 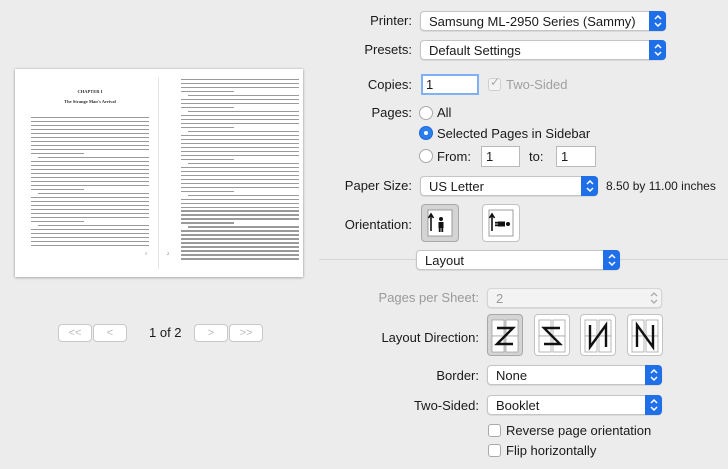 I want to click on pages-all-radio, so click(x=426, y=113).